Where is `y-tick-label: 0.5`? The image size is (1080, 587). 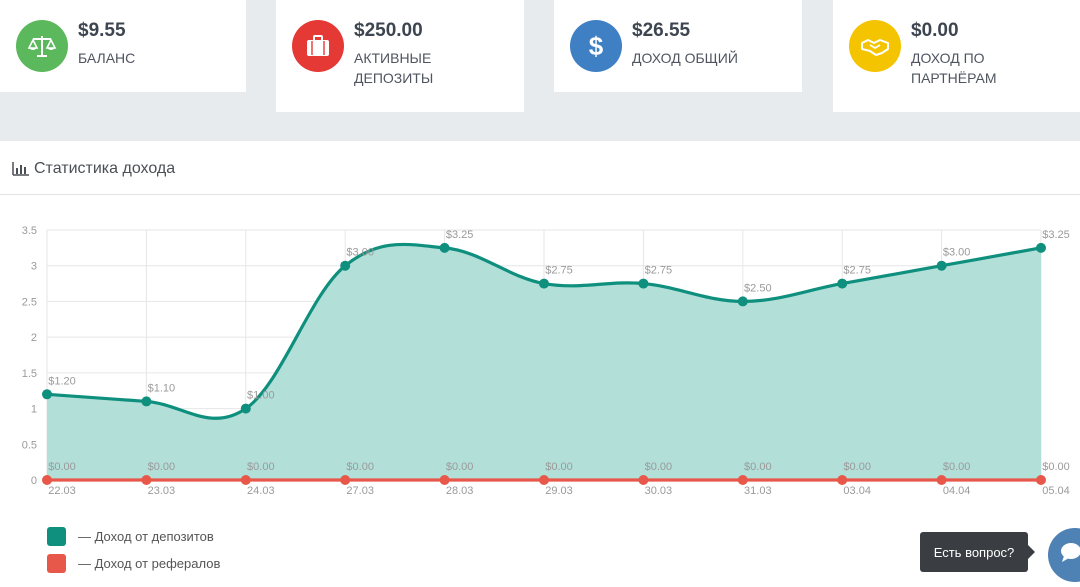
y-tick-label: 0.5 is located at coordinates (29, 445).